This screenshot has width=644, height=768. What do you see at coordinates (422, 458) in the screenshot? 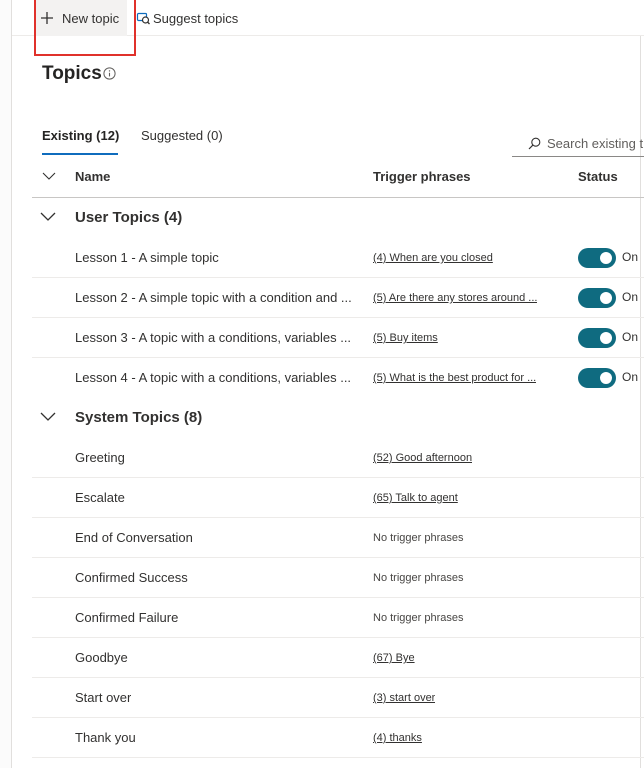
I see `trigger-phrases-link: (52) Good afternoon` at bounding box center [422, 458].